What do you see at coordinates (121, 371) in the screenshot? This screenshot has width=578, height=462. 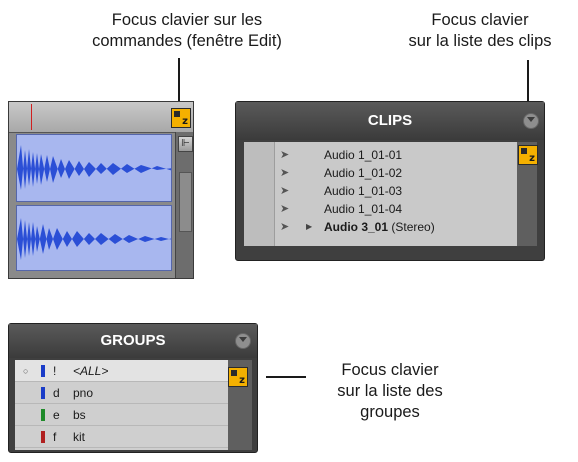 I see `group-row: ○ ! <ALL>` at bounding box center [121, 371].